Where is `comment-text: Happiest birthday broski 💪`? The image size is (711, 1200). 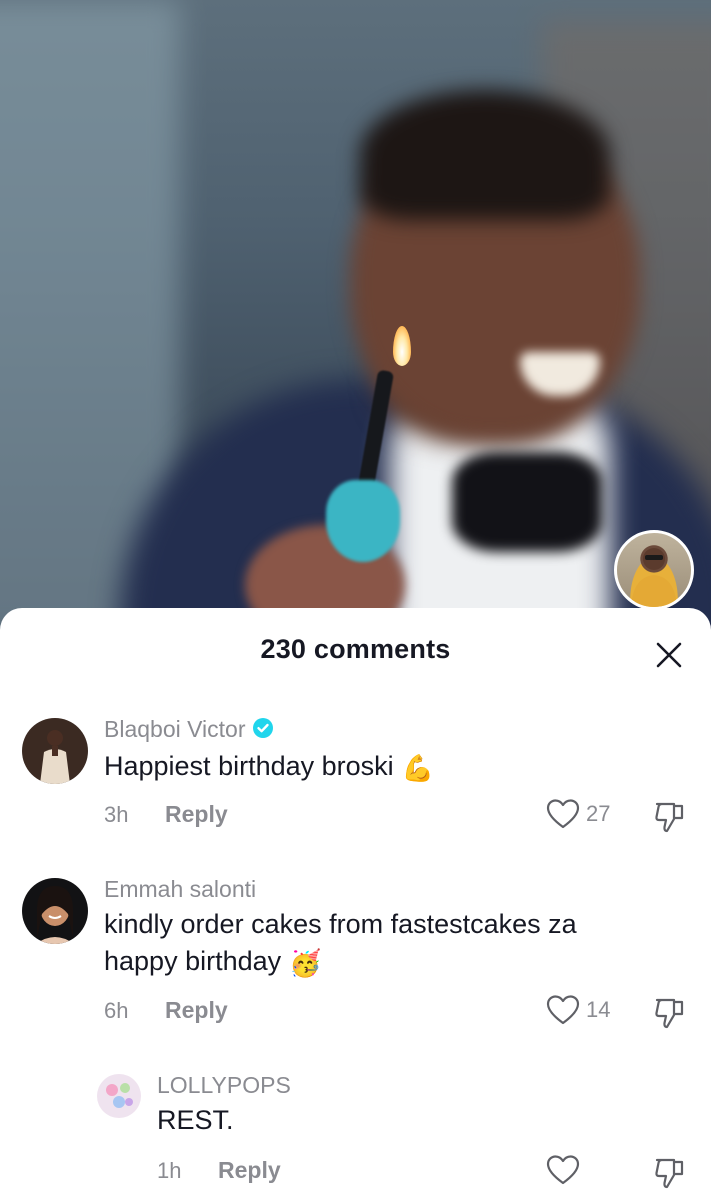 comment-text: Happiest birthday broski 💪 is located at coordinates (269, 767).